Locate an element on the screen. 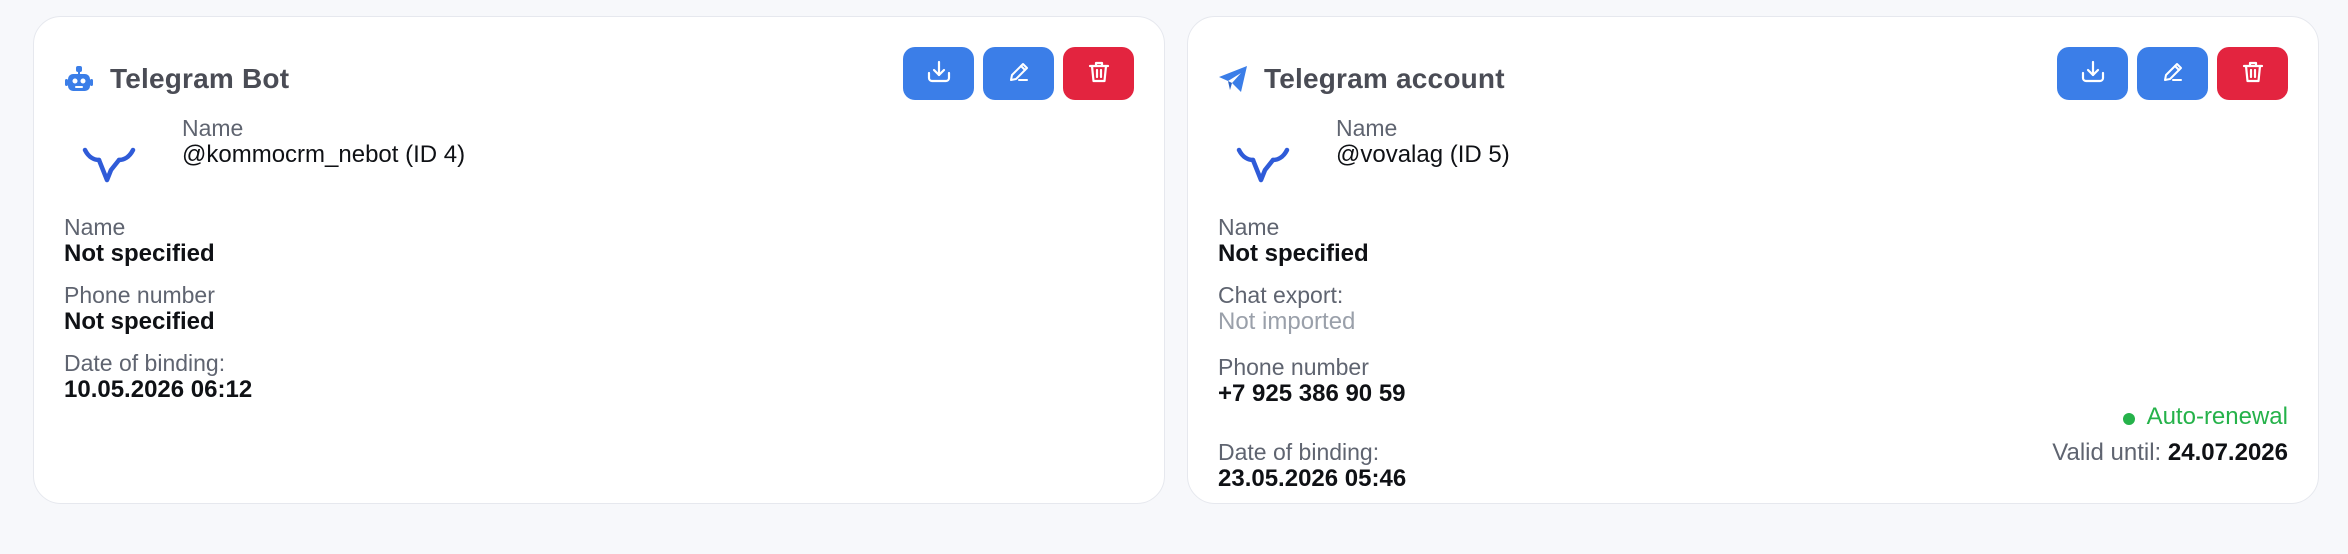 Image resolution: width=2348 pixels, height=554 pixels. phone-value: +7 925 386 90 59 is located at coordinates (1312, 393).